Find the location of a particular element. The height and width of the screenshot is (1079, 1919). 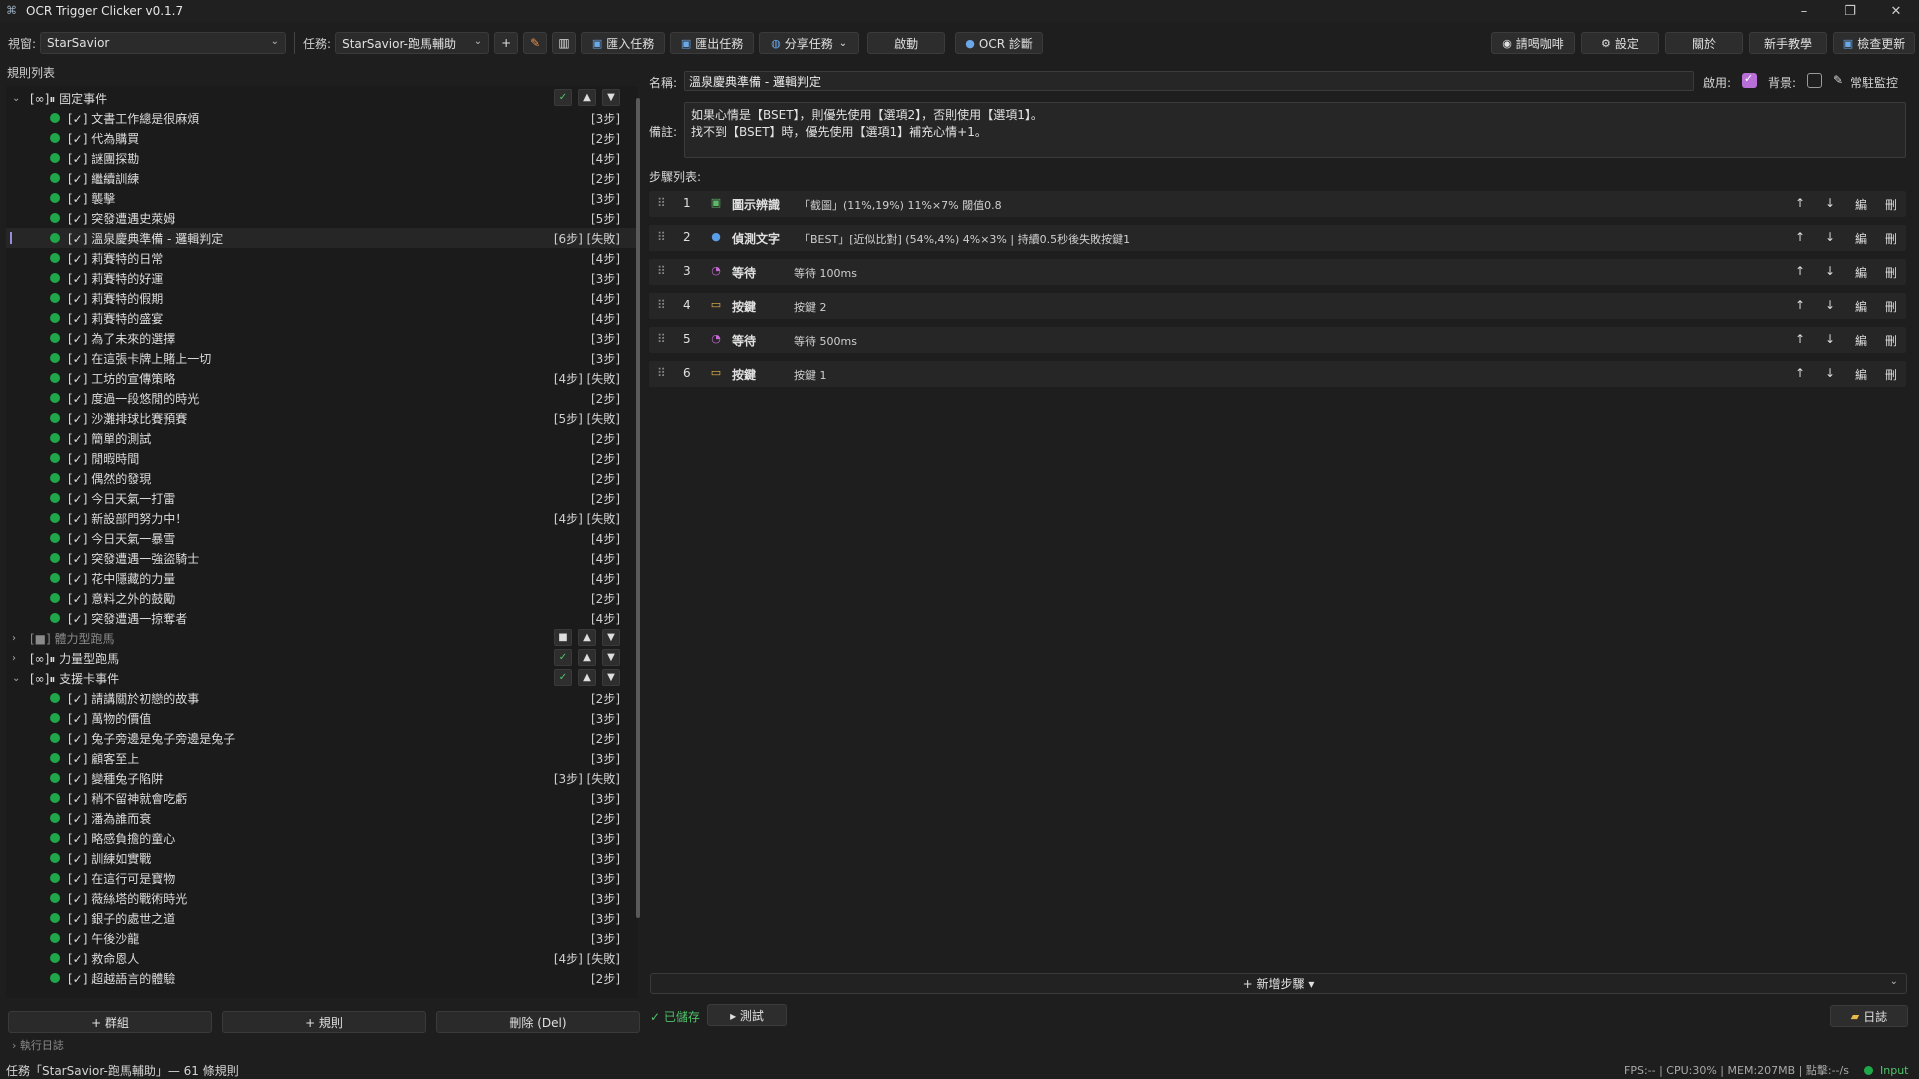

rule-row: [✓] 突發遭遇一掠奪者 [4步] is located at coordinates (322, 618).